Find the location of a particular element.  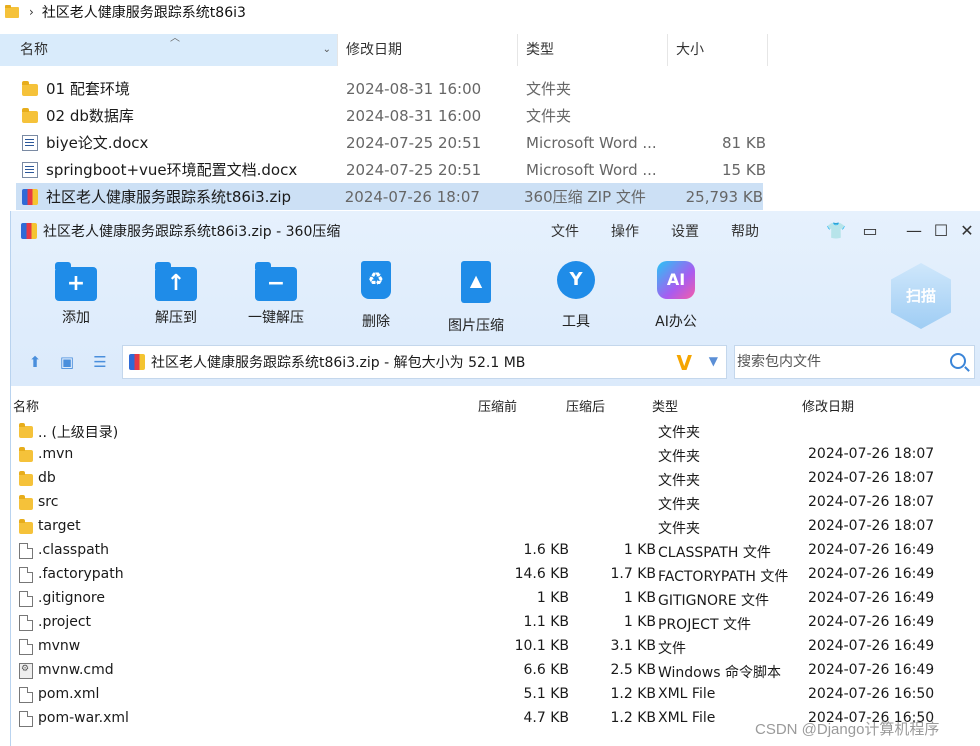

skin-icon: 👕 is located at coordinates (836, 230).